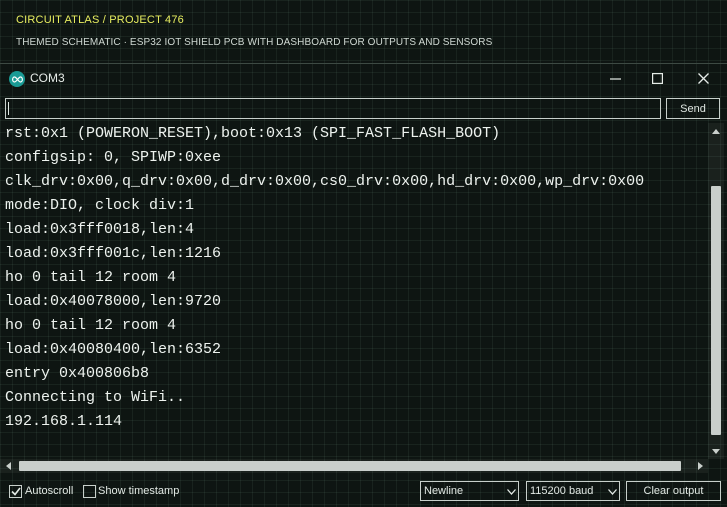  What do you see at coordinates (673, 491) in the screenshot?
I see `clear-output-button: Clear output` at bounding box center [673, 491].